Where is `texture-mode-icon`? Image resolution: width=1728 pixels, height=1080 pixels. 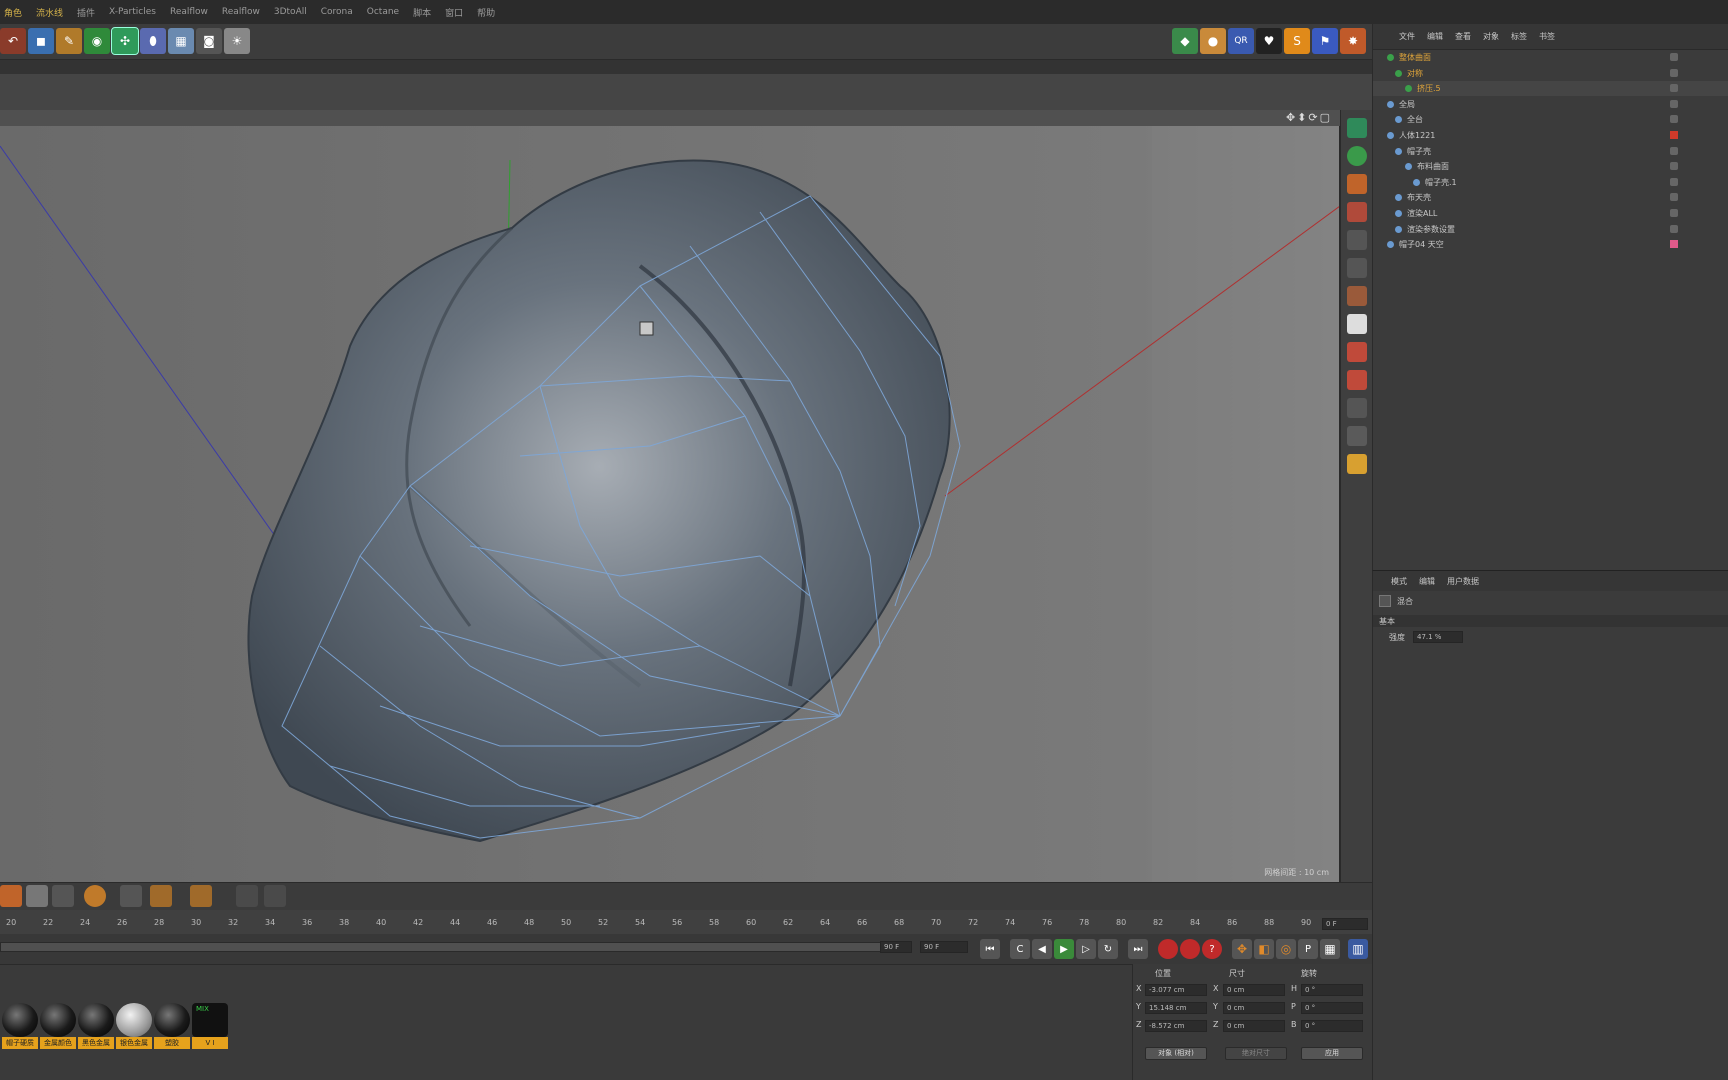
texture-mode-icon is located at coordinates (1357, 184).